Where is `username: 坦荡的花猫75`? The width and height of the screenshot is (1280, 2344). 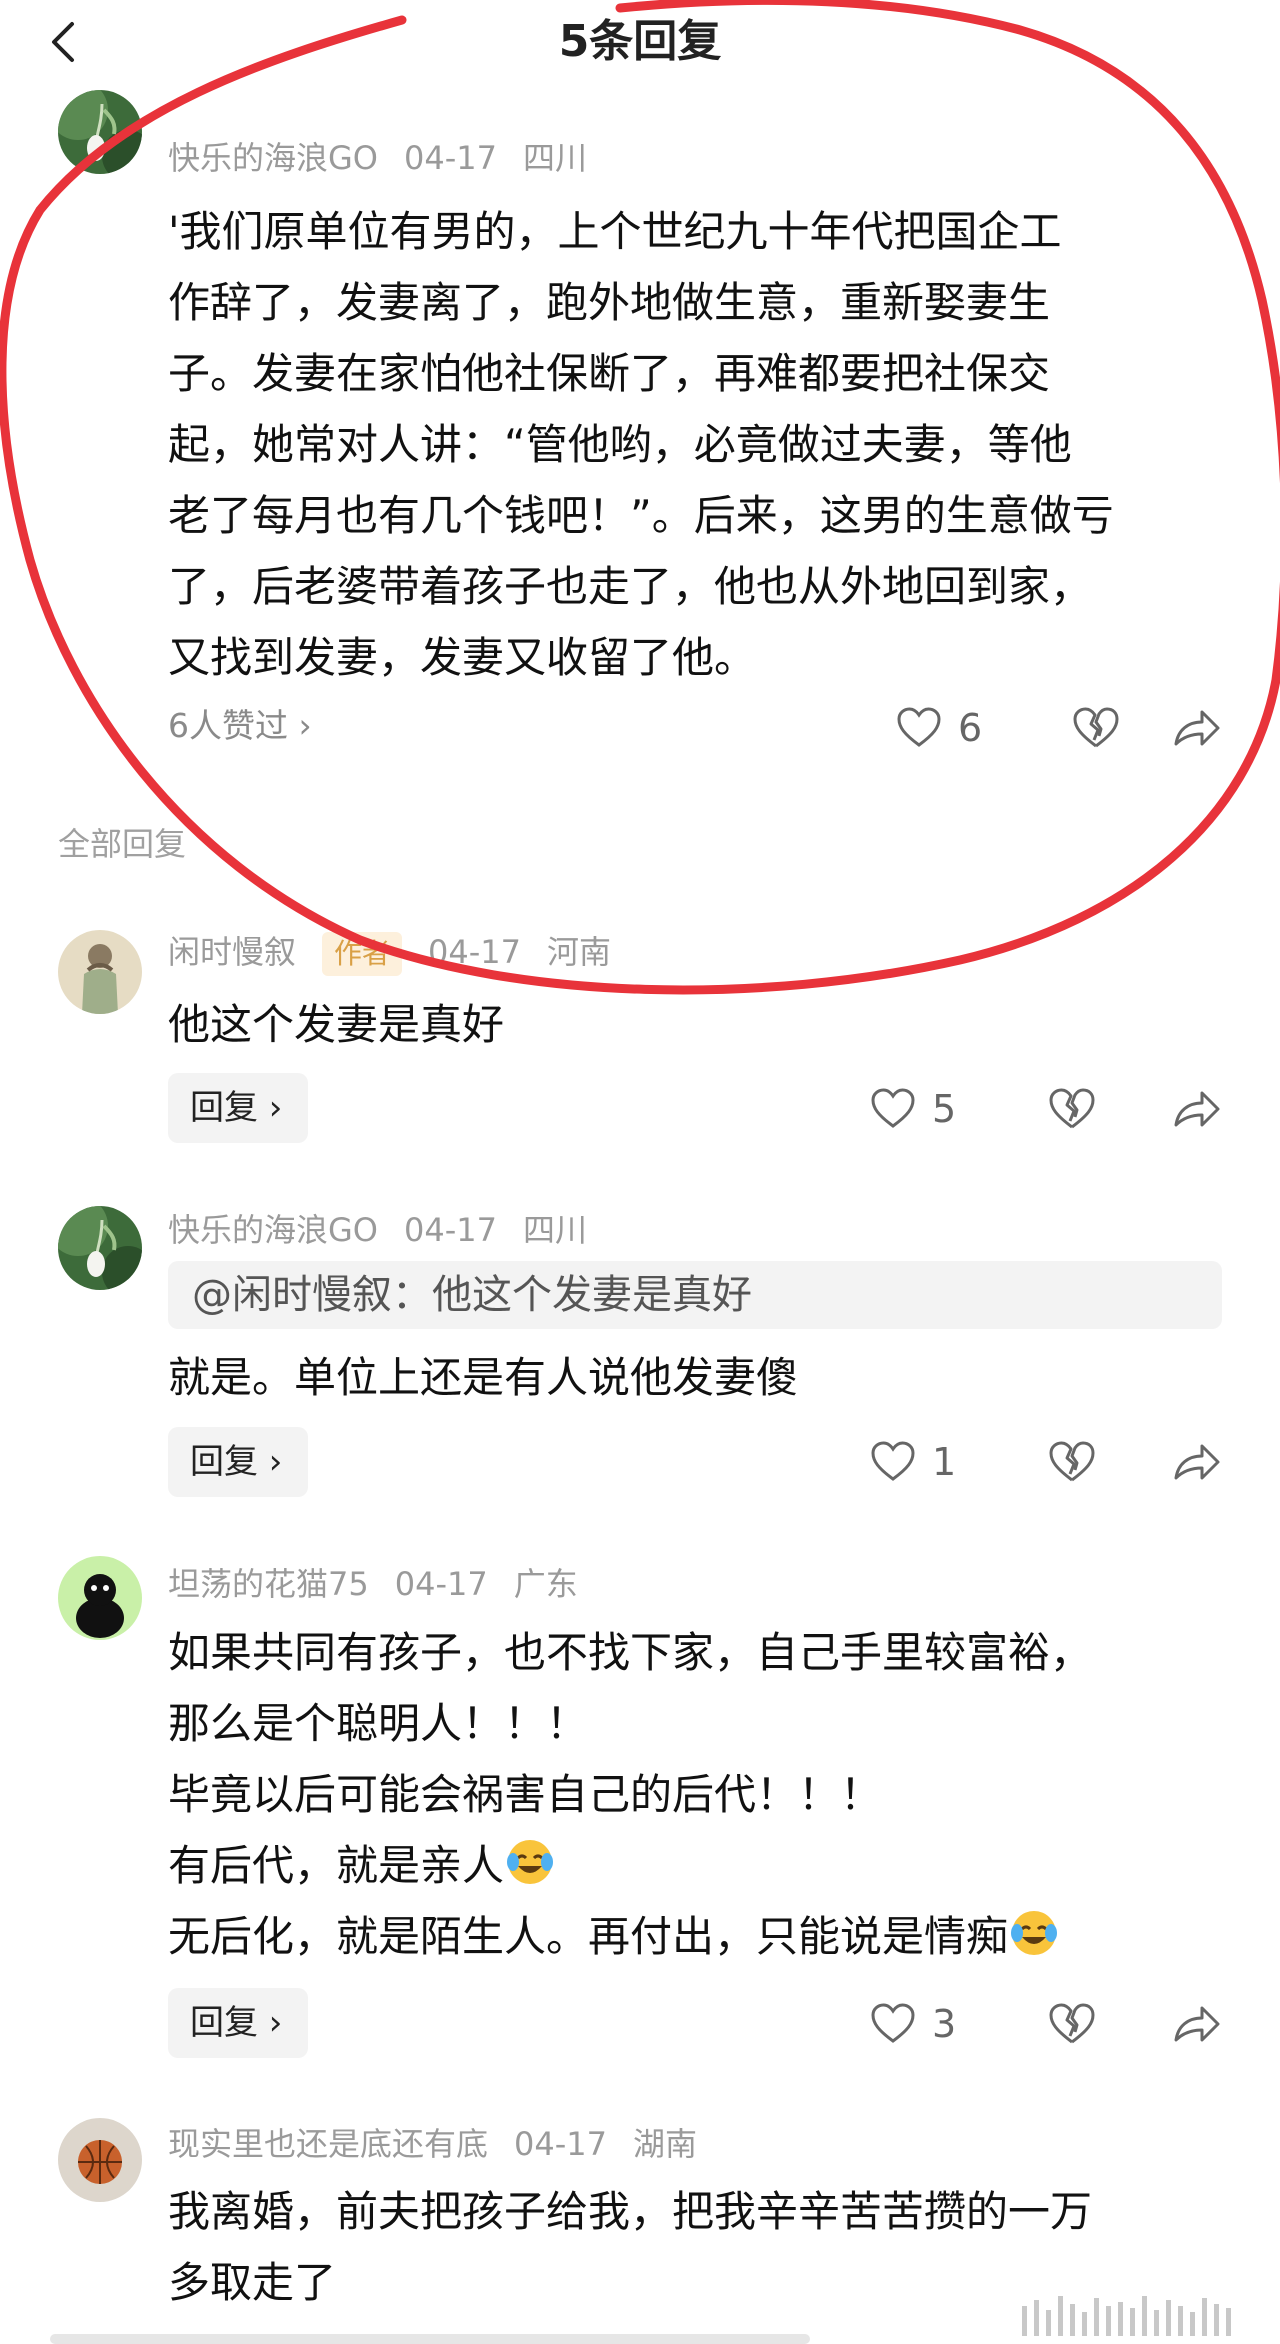 username: 坦荡的花猫75 is located at coordinates (268, 1584).